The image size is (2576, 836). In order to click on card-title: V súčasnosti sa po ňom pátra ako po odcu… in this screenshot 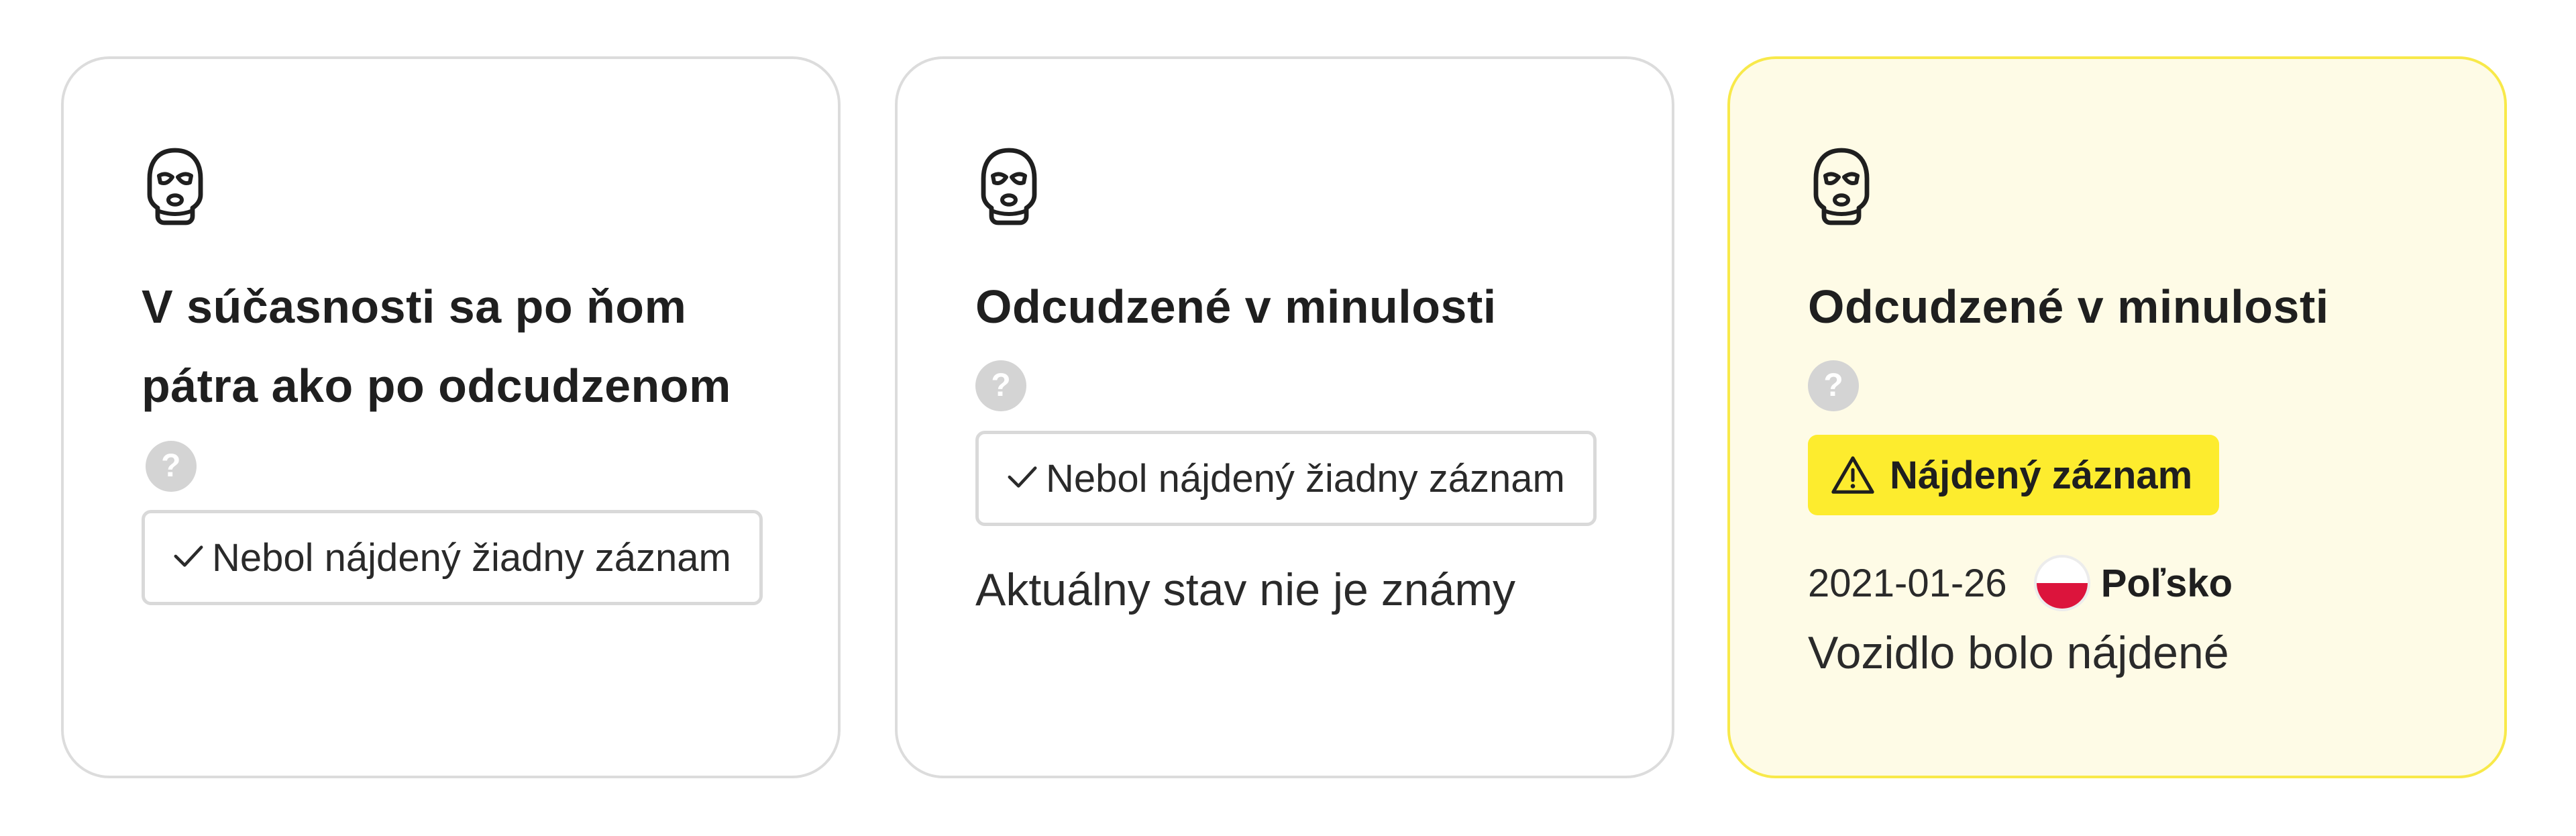, I will do `click(452, 386)`.